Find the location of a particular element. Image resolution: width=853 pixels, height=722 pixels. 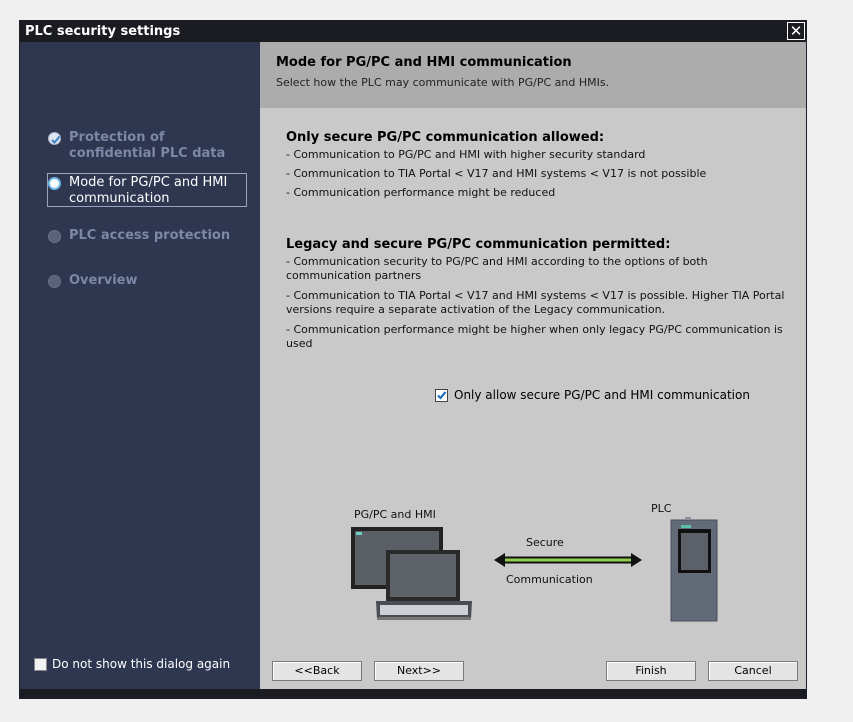

sidebar-step-label: Protection of confidential PLC data is located at coordinates (147, 145).